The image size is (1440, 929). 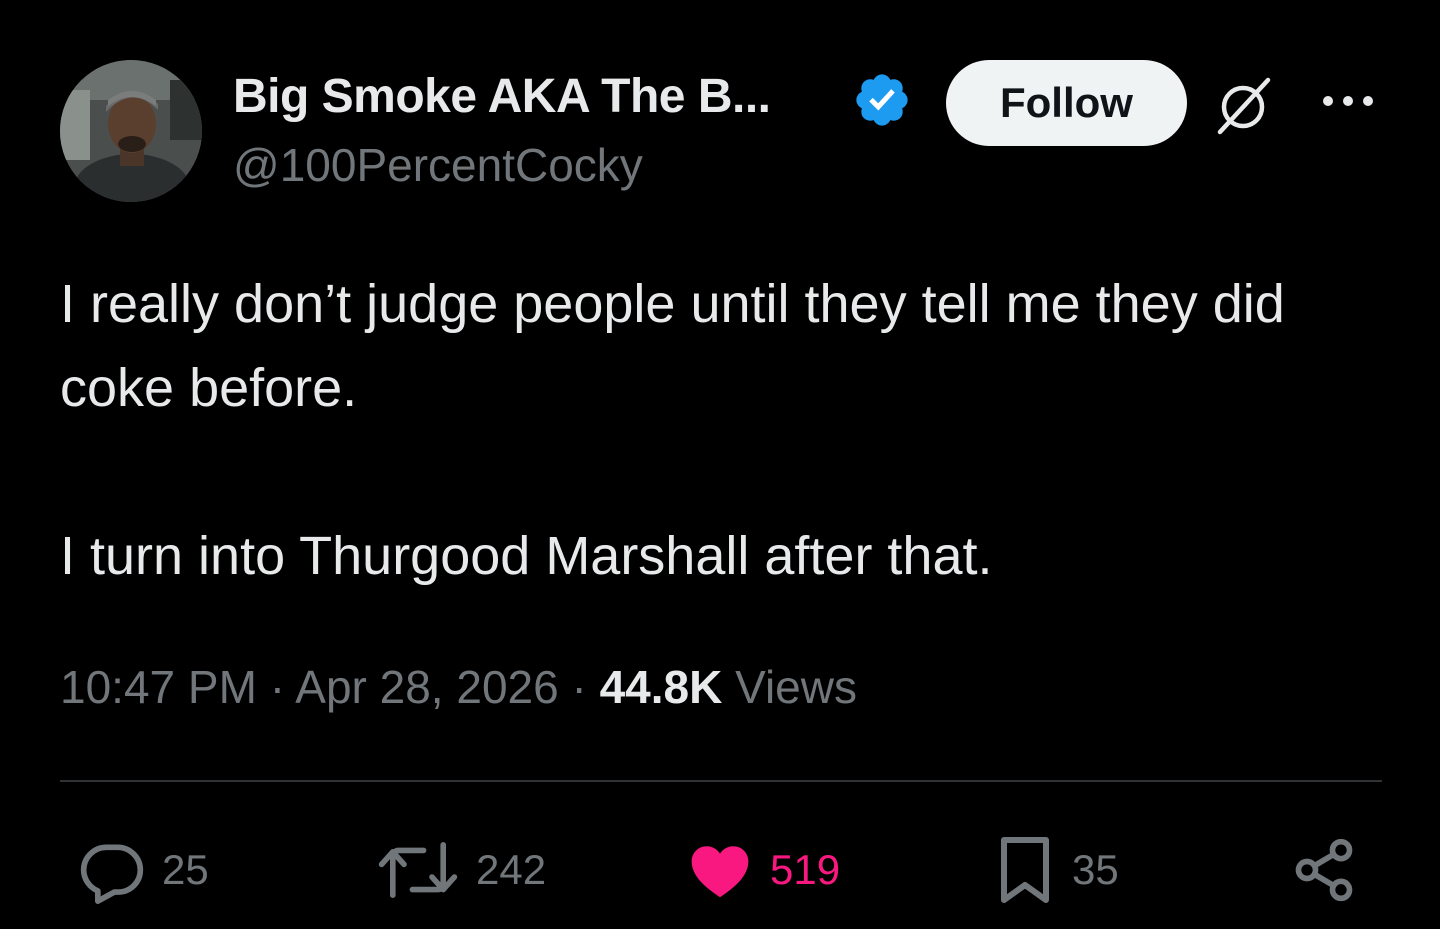 What do you see at coordinates (426, 687) in the screenshot?
I see `tweet-date: Apr 28, 2026` at bounding box center [426, 687].